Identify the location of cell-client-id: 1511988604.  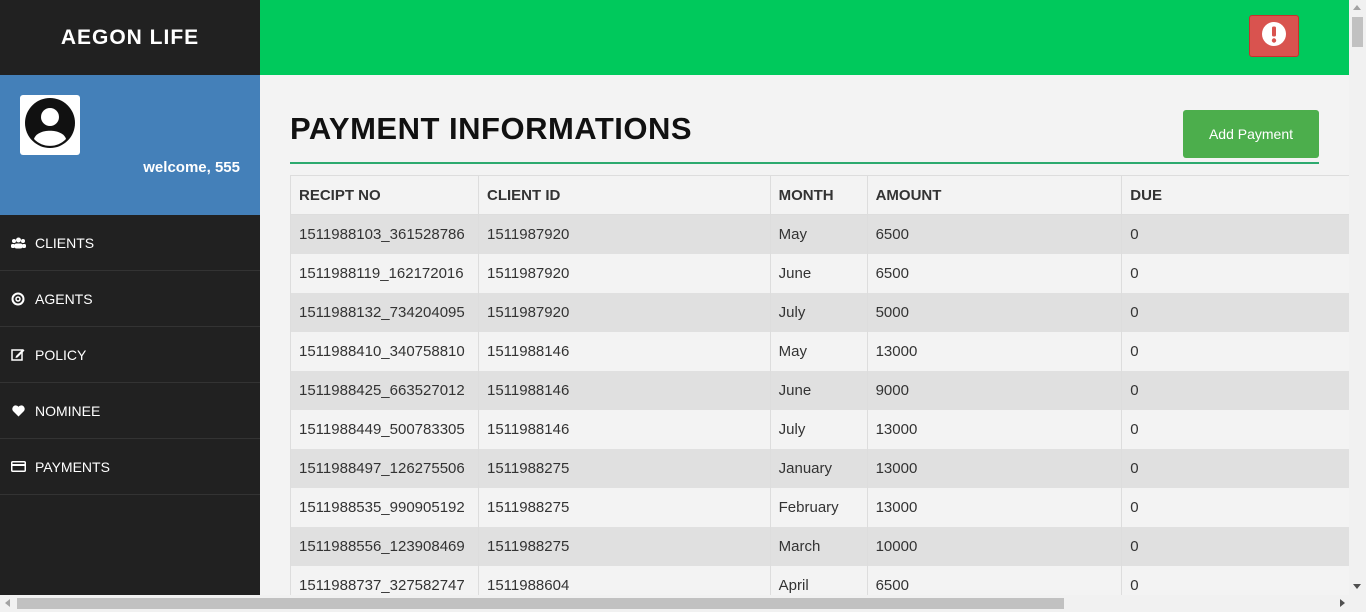
(624, 580).